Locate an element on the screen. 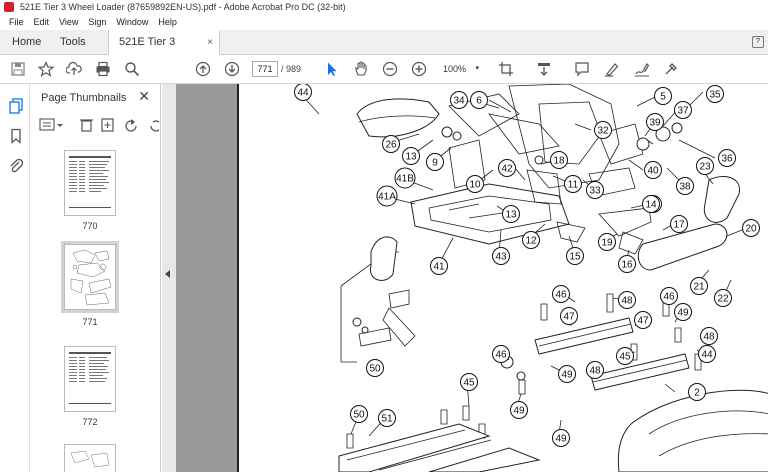 The width and height of the screenshot is (768, 472). svg-text: 18 is located at coordinates (559, 161).